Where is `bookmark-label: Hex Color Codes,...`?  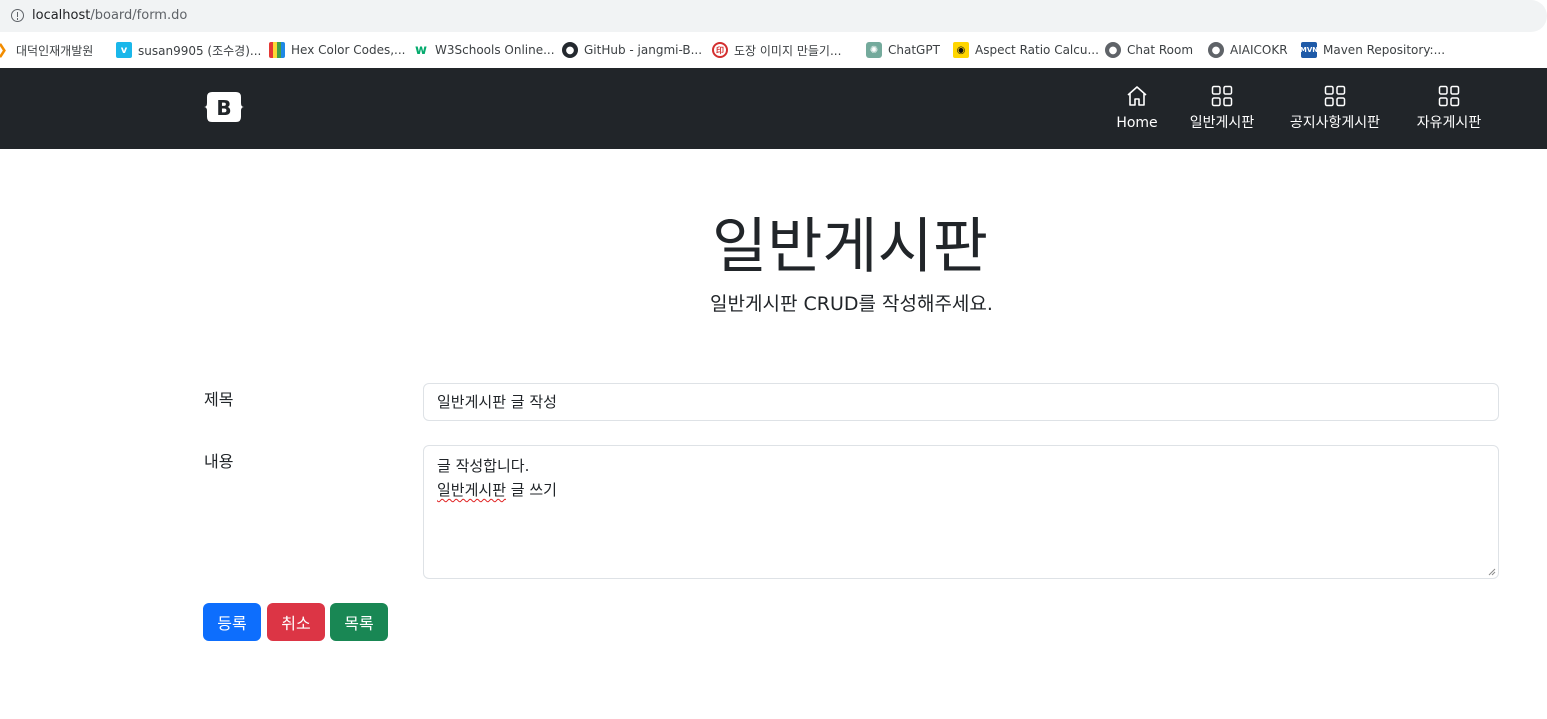 bookmark-label: Hex Color Codes,... is located at coordinates (348, 50).